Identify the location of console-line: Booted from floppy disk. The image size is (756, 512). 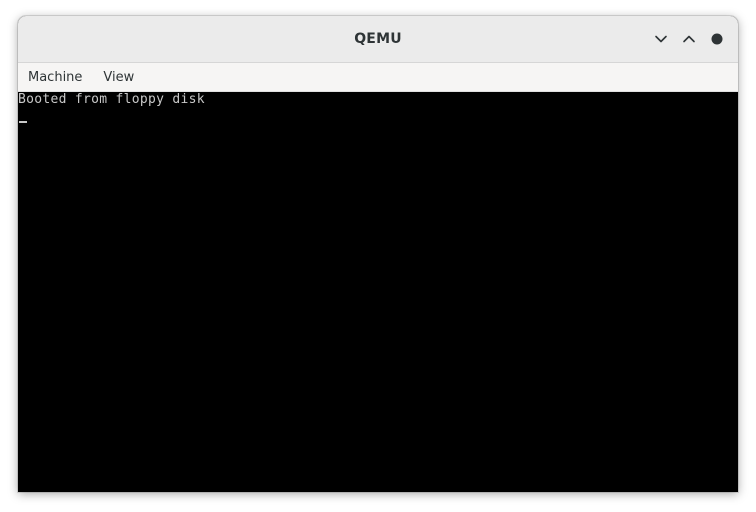
(111, 99).